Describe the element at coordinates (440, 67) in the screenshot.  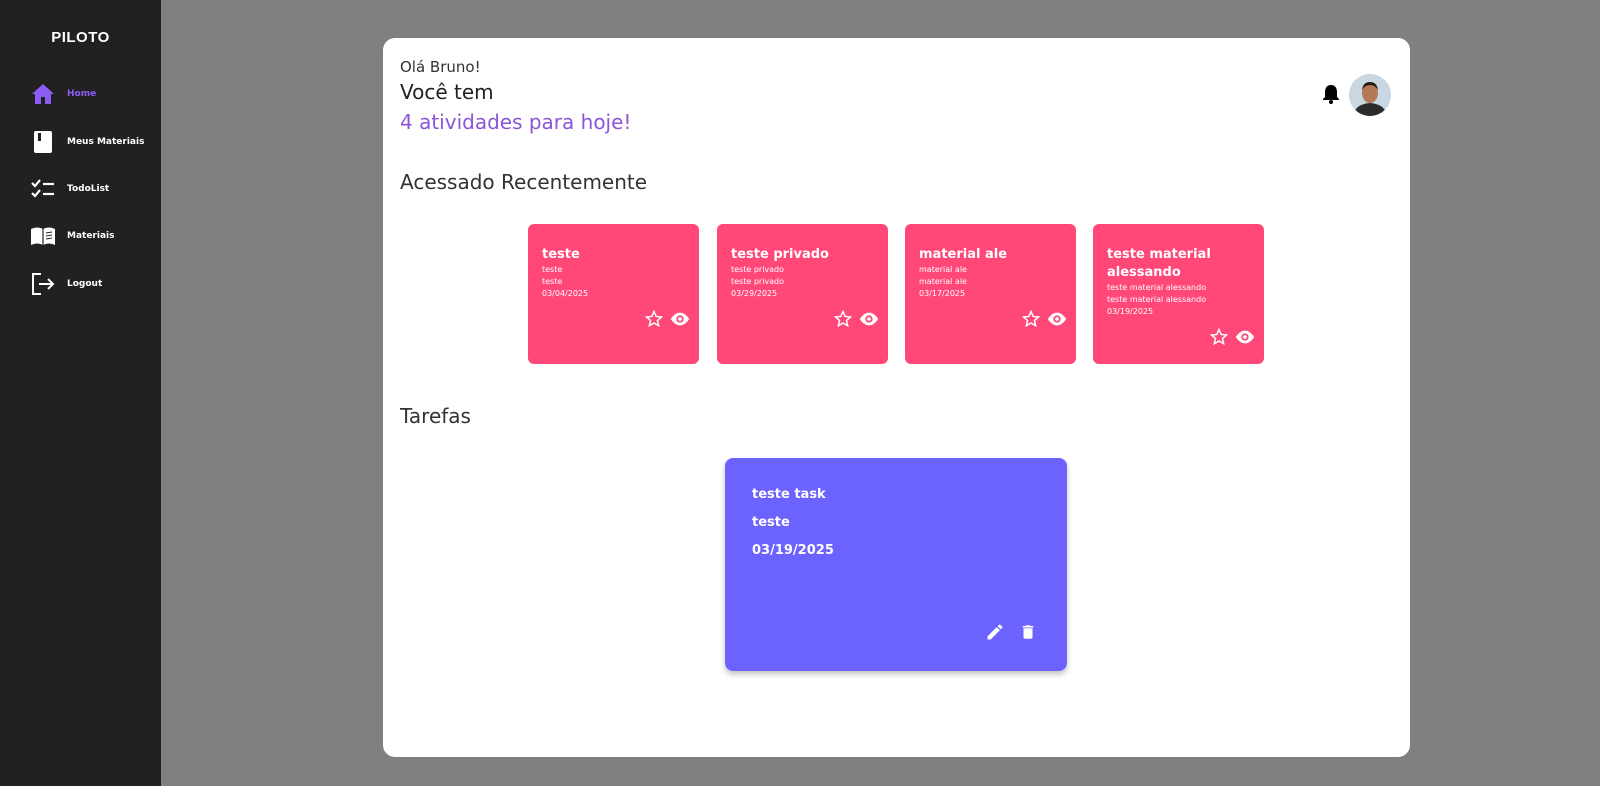
I see `greeting-text: Olá Bruno!` at that location.